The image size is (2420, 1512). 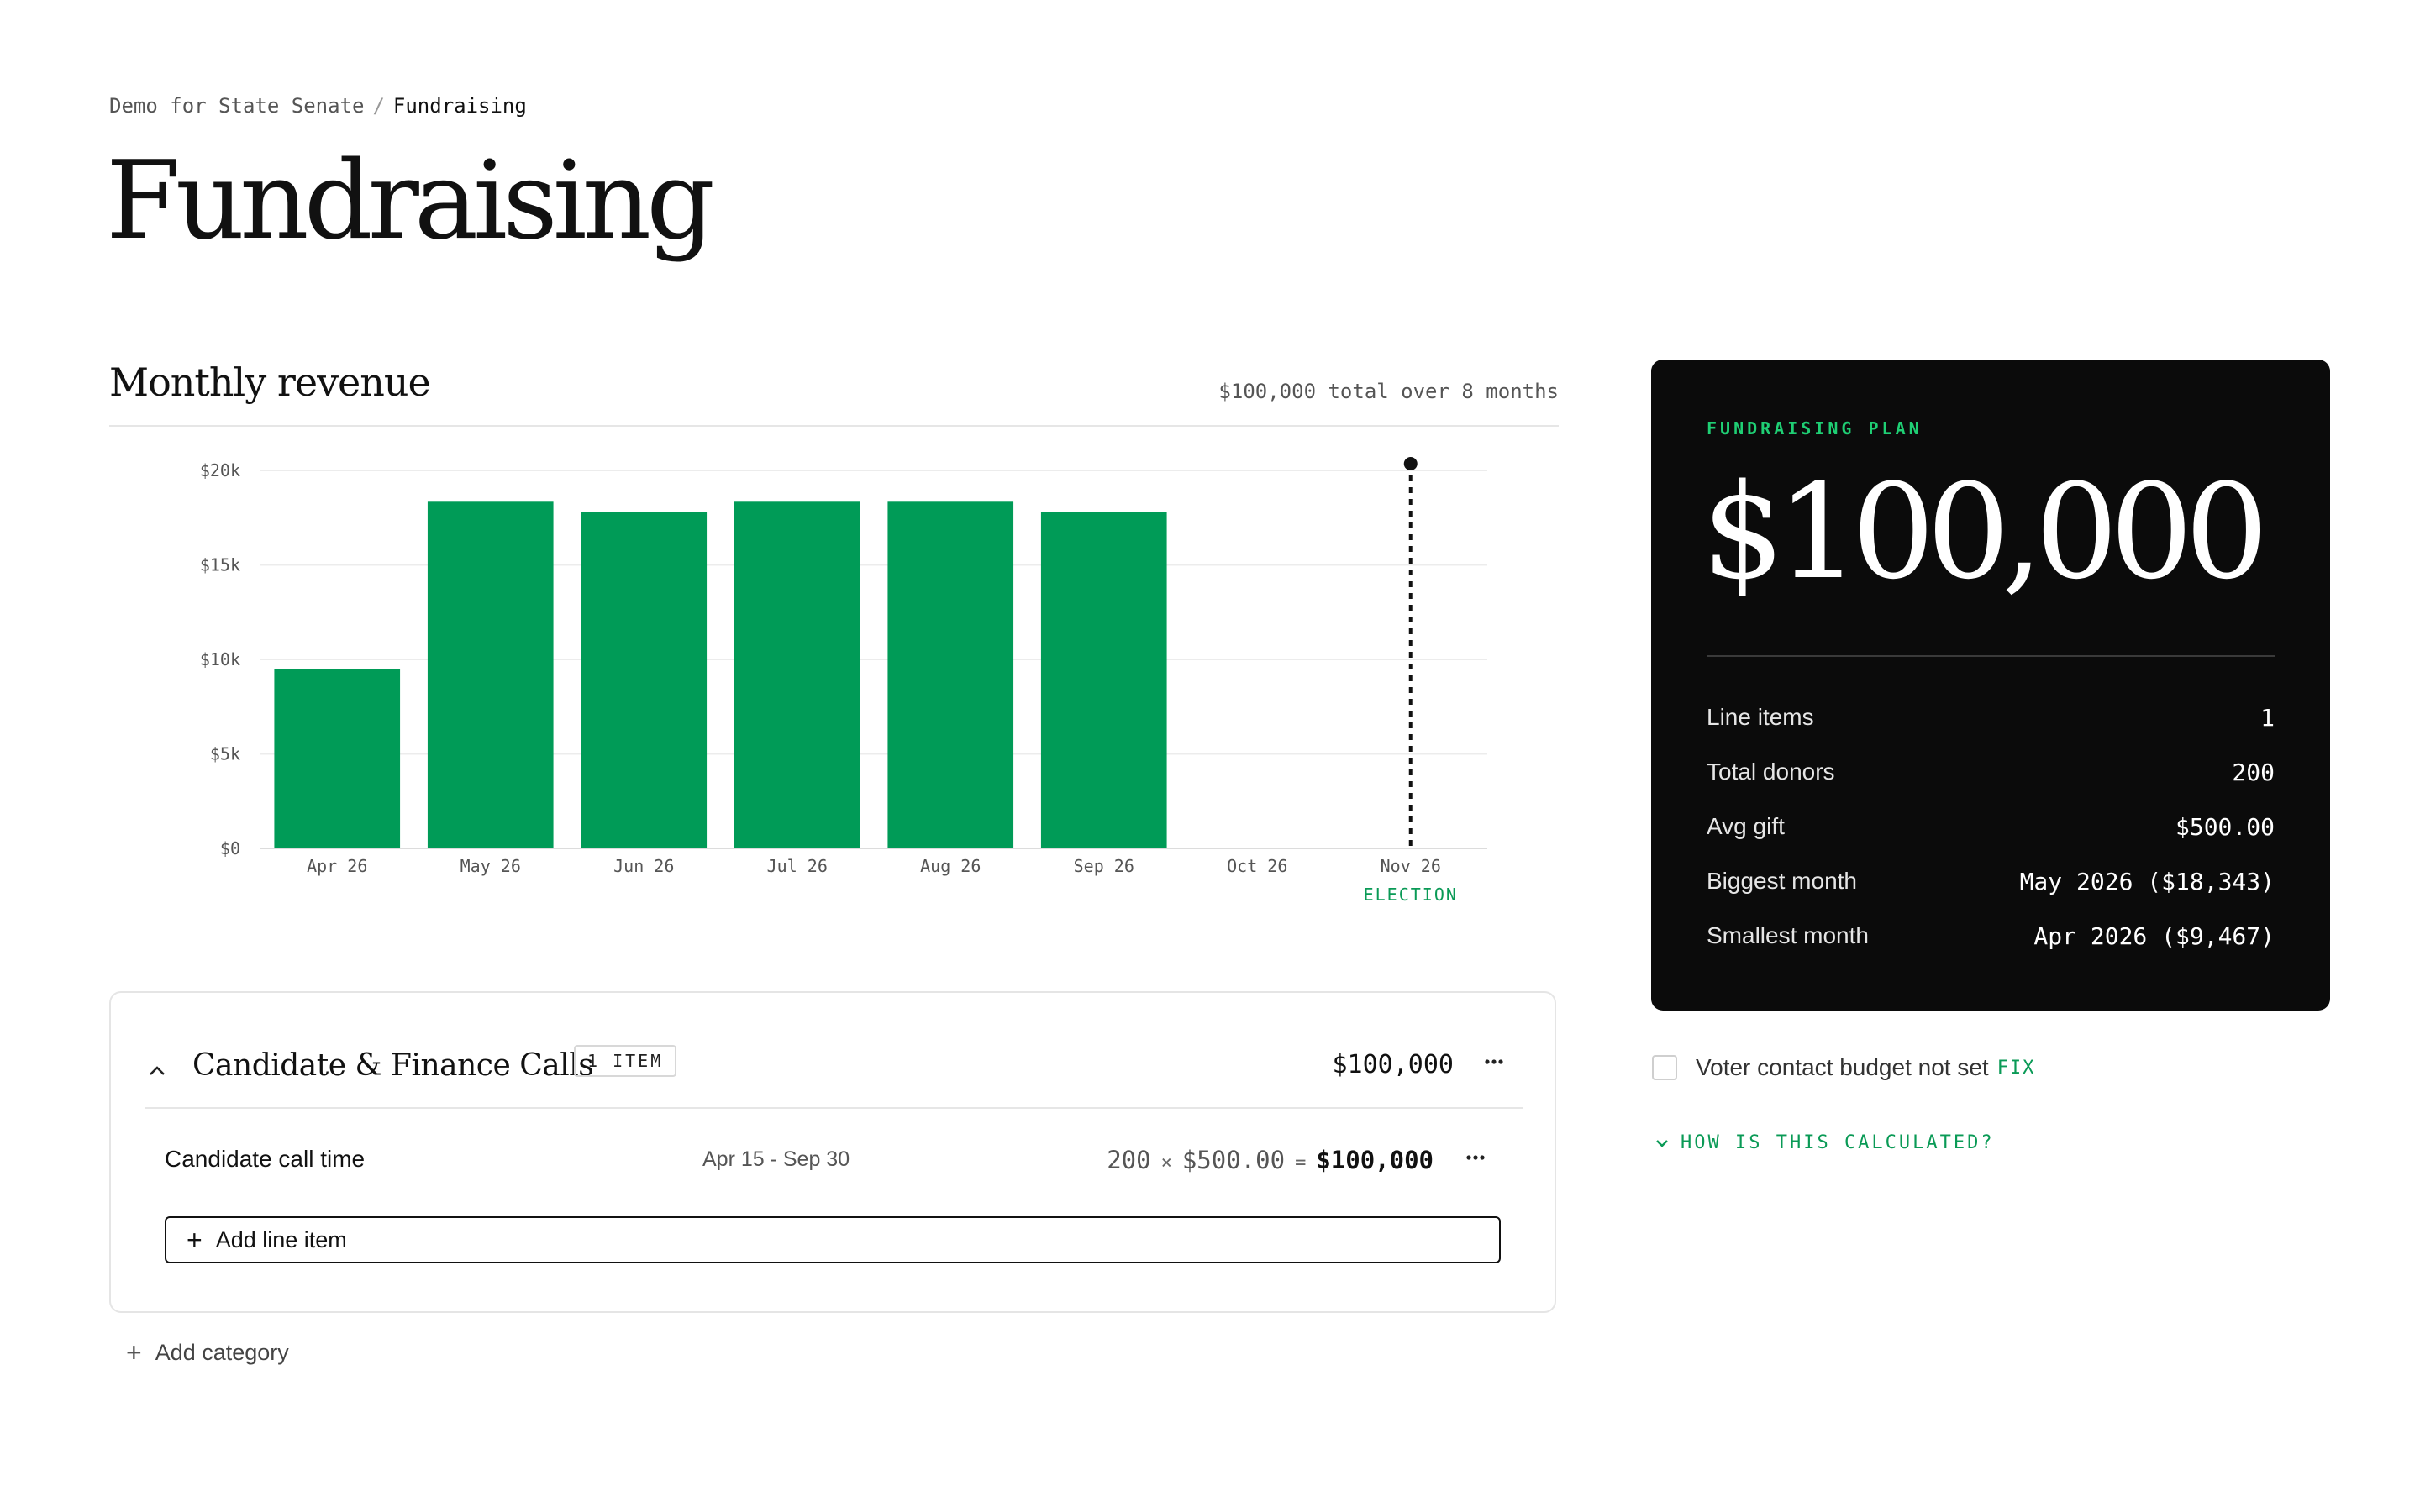 What do you see at coordinates (393, 1065) in the screenshot?
I see `category-title: Candidate & Finance Calls` at bounding box center [393, 1065].